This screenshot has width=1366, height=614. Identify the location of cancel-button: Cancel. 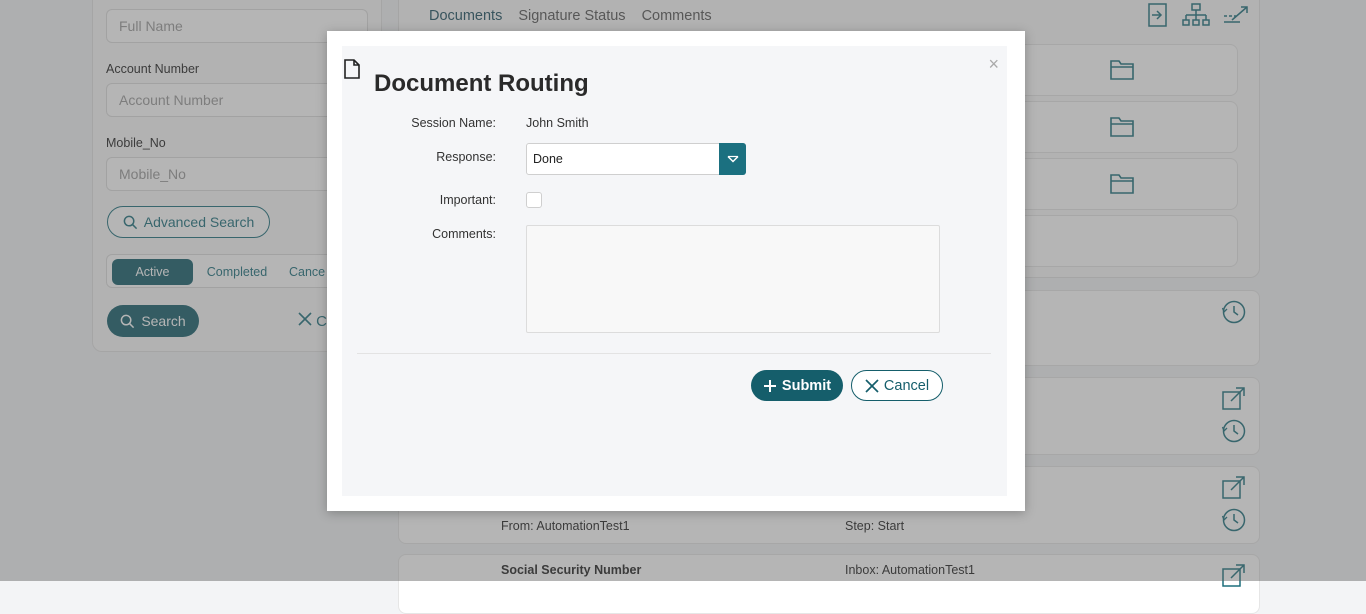
(897, 385).